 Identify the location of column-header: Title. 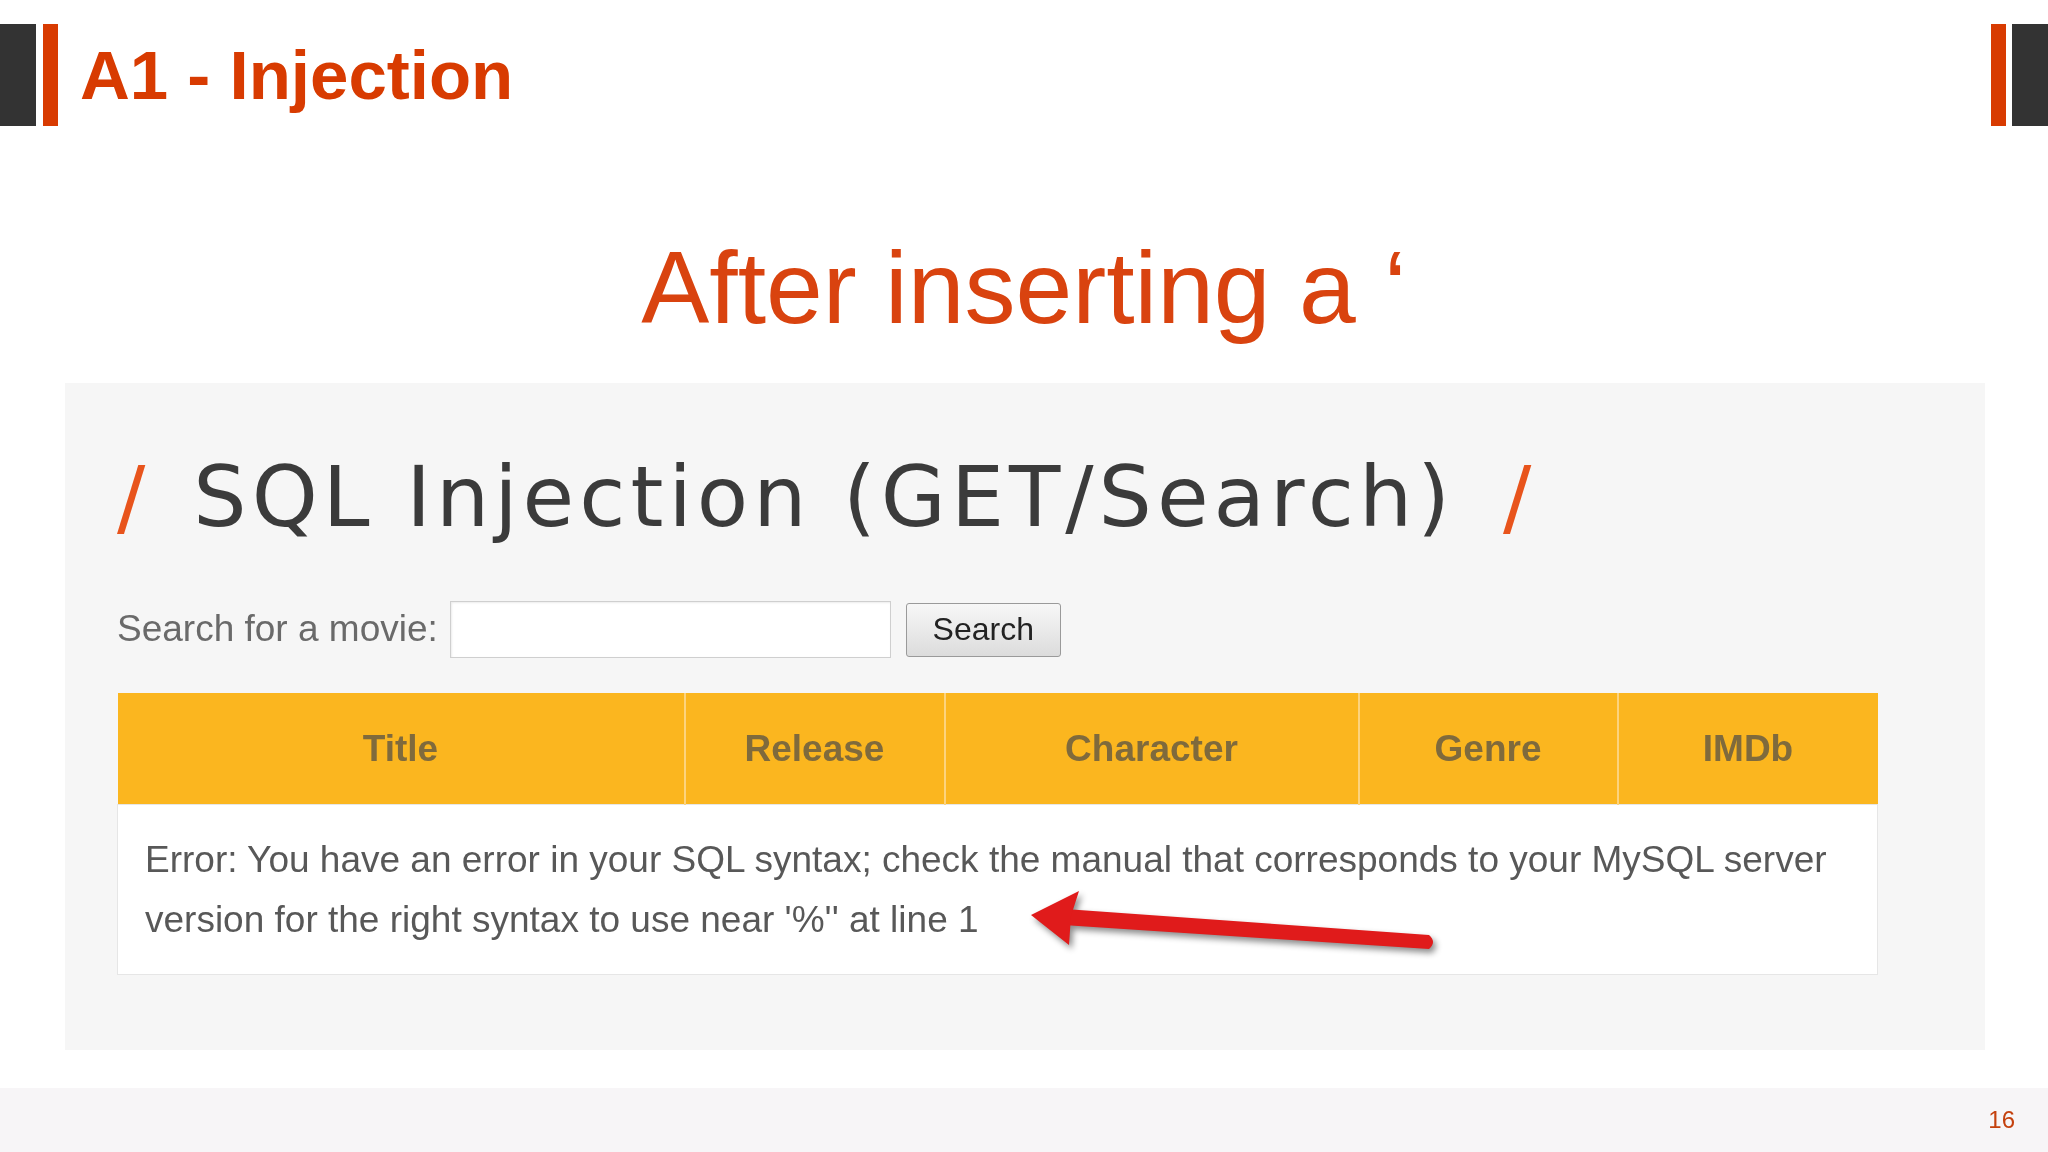
(401, 749).